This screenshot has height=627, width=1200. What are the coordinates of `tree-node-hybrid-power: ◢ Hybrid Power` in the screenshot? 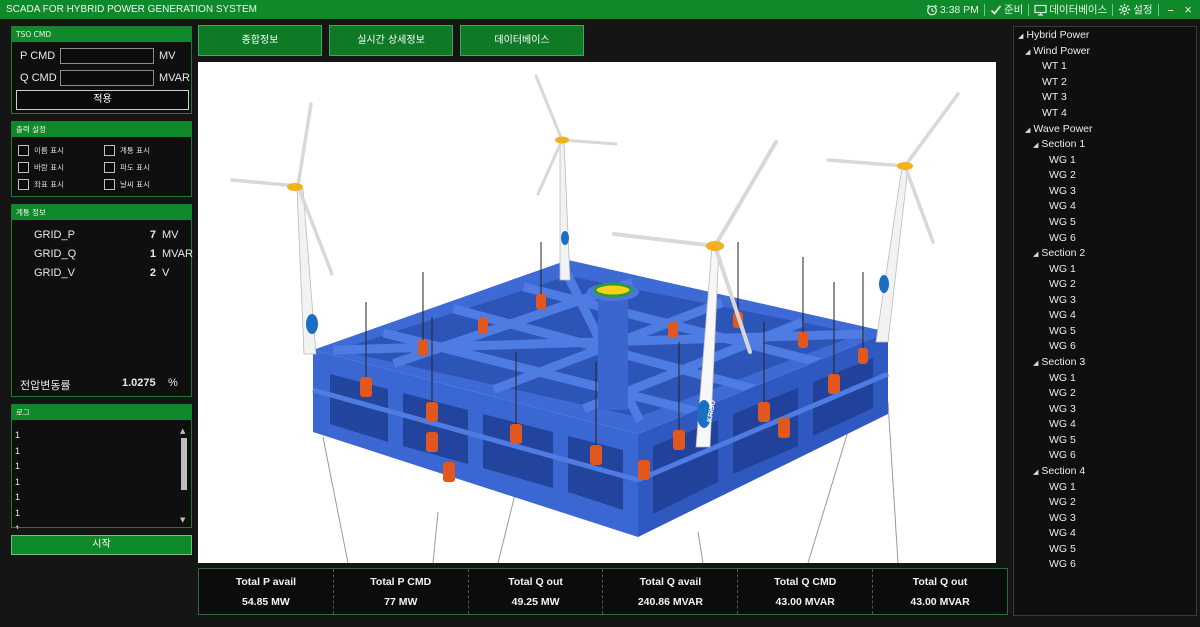 It's located at (1053, 36).